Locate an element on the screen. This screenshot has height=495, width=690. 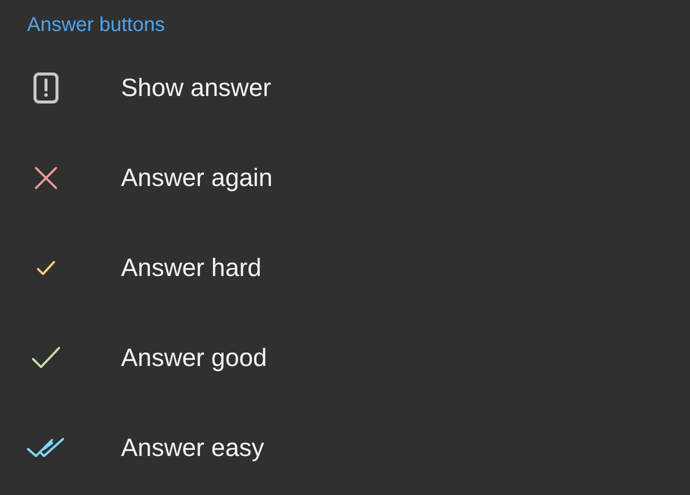
setting-label: Answer easy is located at coordinates (192, 448).